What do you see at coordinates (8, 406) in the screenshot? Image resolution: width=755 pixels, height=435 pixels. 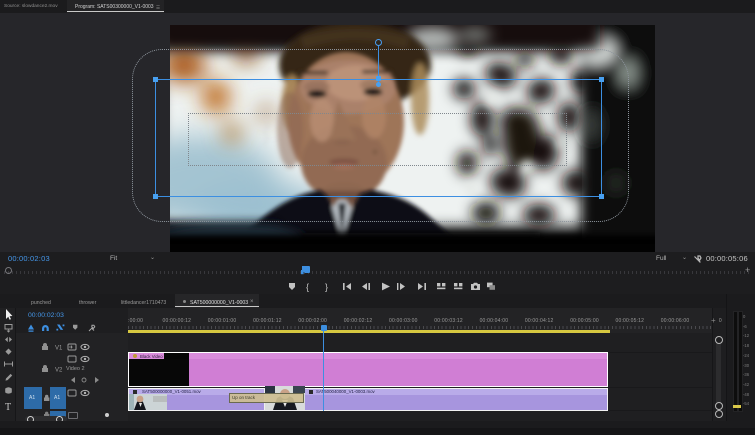 I see `svg-text: T` at bounding box center [8, 406].